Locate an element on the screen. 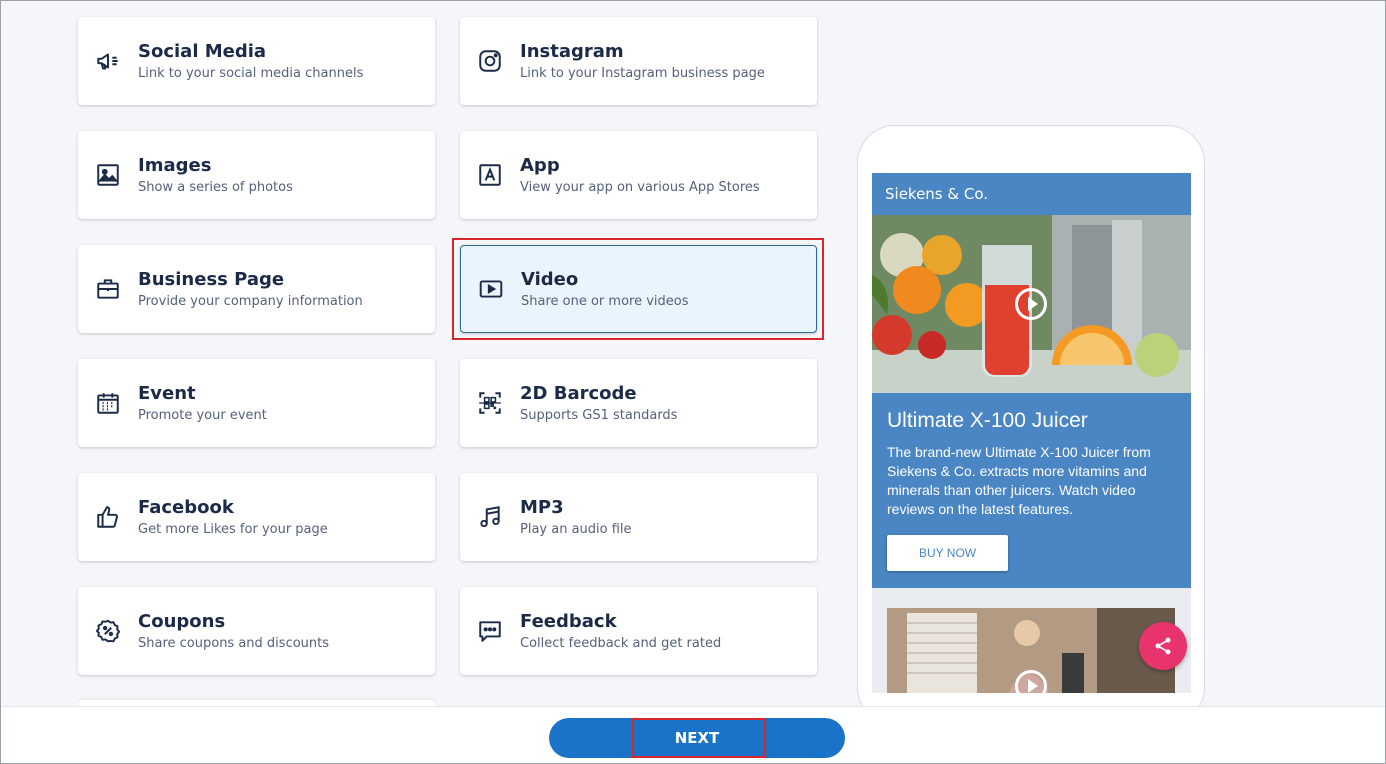 This screenshot has height=764, width=1386. card-feedback: Feedback Collect feedback and get rated is located at coordinates (638, 631).